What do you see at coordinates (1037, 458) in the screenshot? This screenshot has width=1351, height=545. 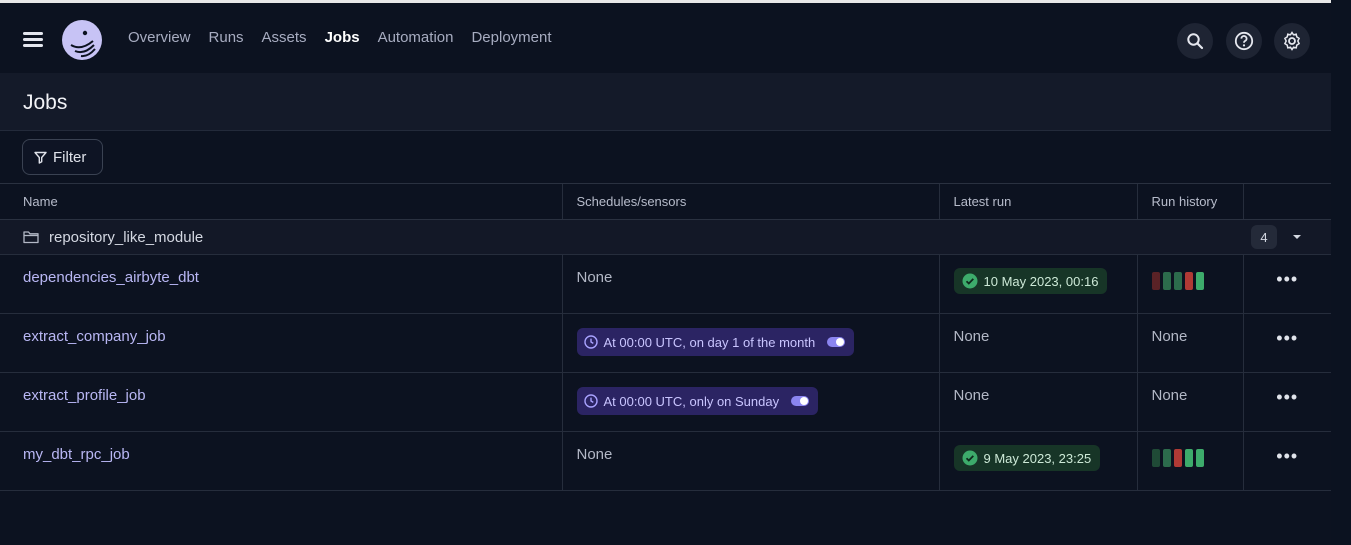 I see `latest-run-time: 9 May 2023, 23:25` at bounding box center [1037, 458].